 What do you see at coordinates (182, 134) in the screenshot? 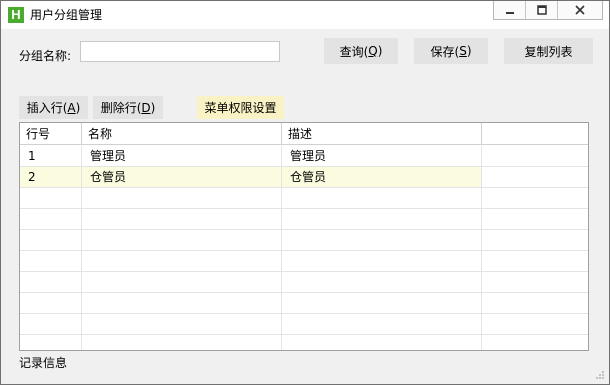
I see `column-header-name: 名称` at bounding box center [182, 134].